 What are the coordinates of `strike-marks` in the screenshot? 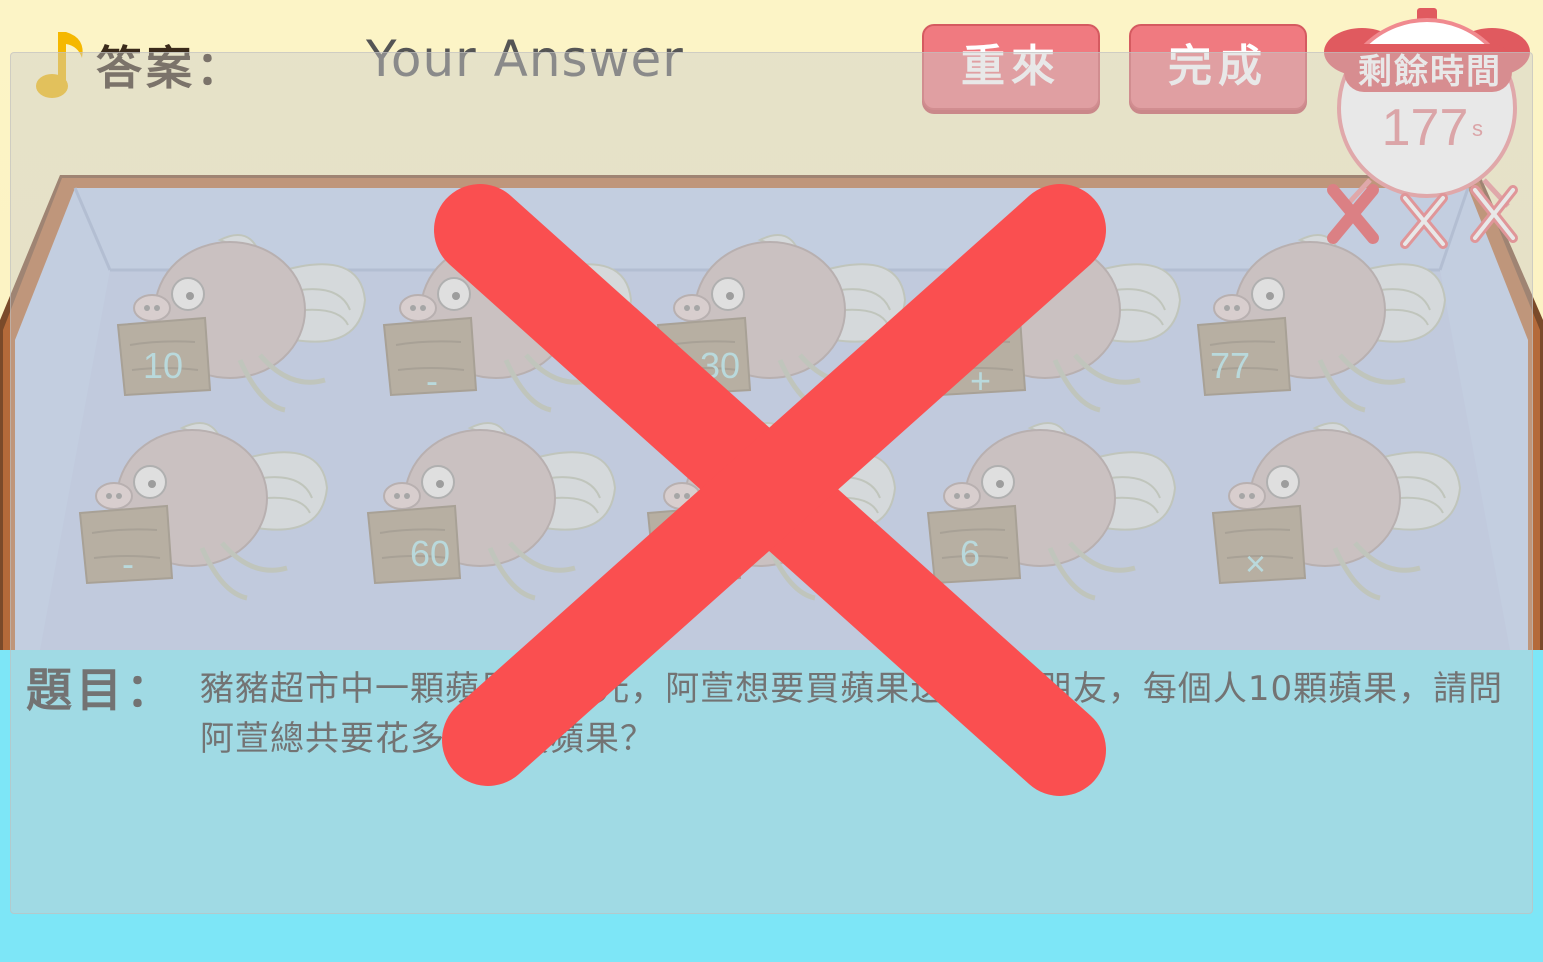 It's located at (1422, 216).